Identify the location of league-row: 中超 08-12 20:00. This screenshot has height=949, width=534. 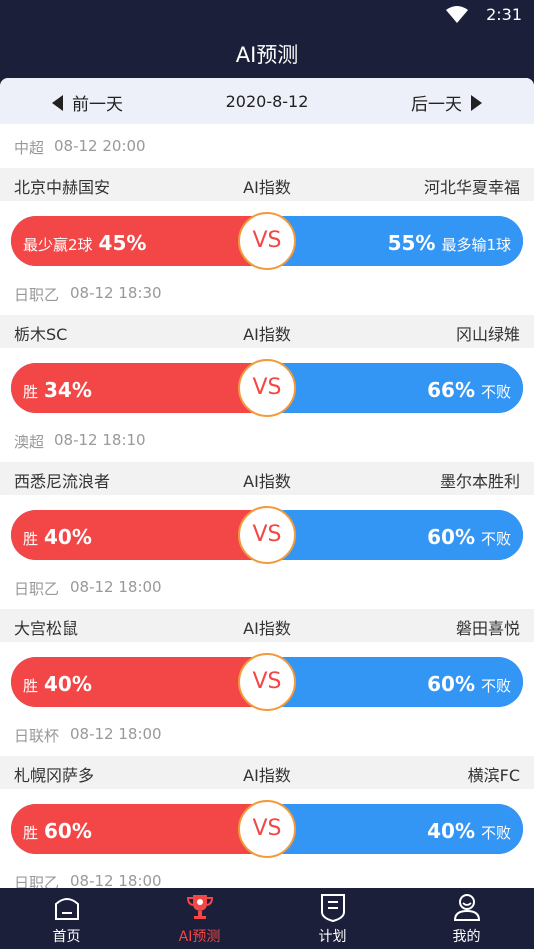
(267, 146).